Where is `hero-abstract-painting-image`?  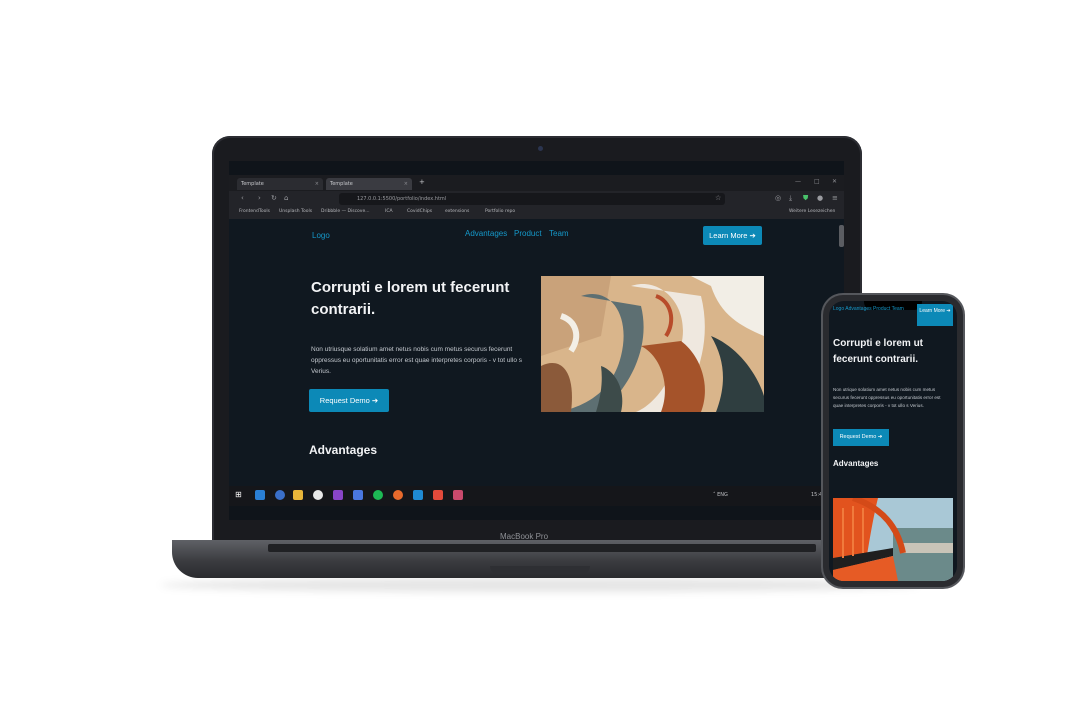 hero-abstract-painting-image is located at coordinates (652, 344).